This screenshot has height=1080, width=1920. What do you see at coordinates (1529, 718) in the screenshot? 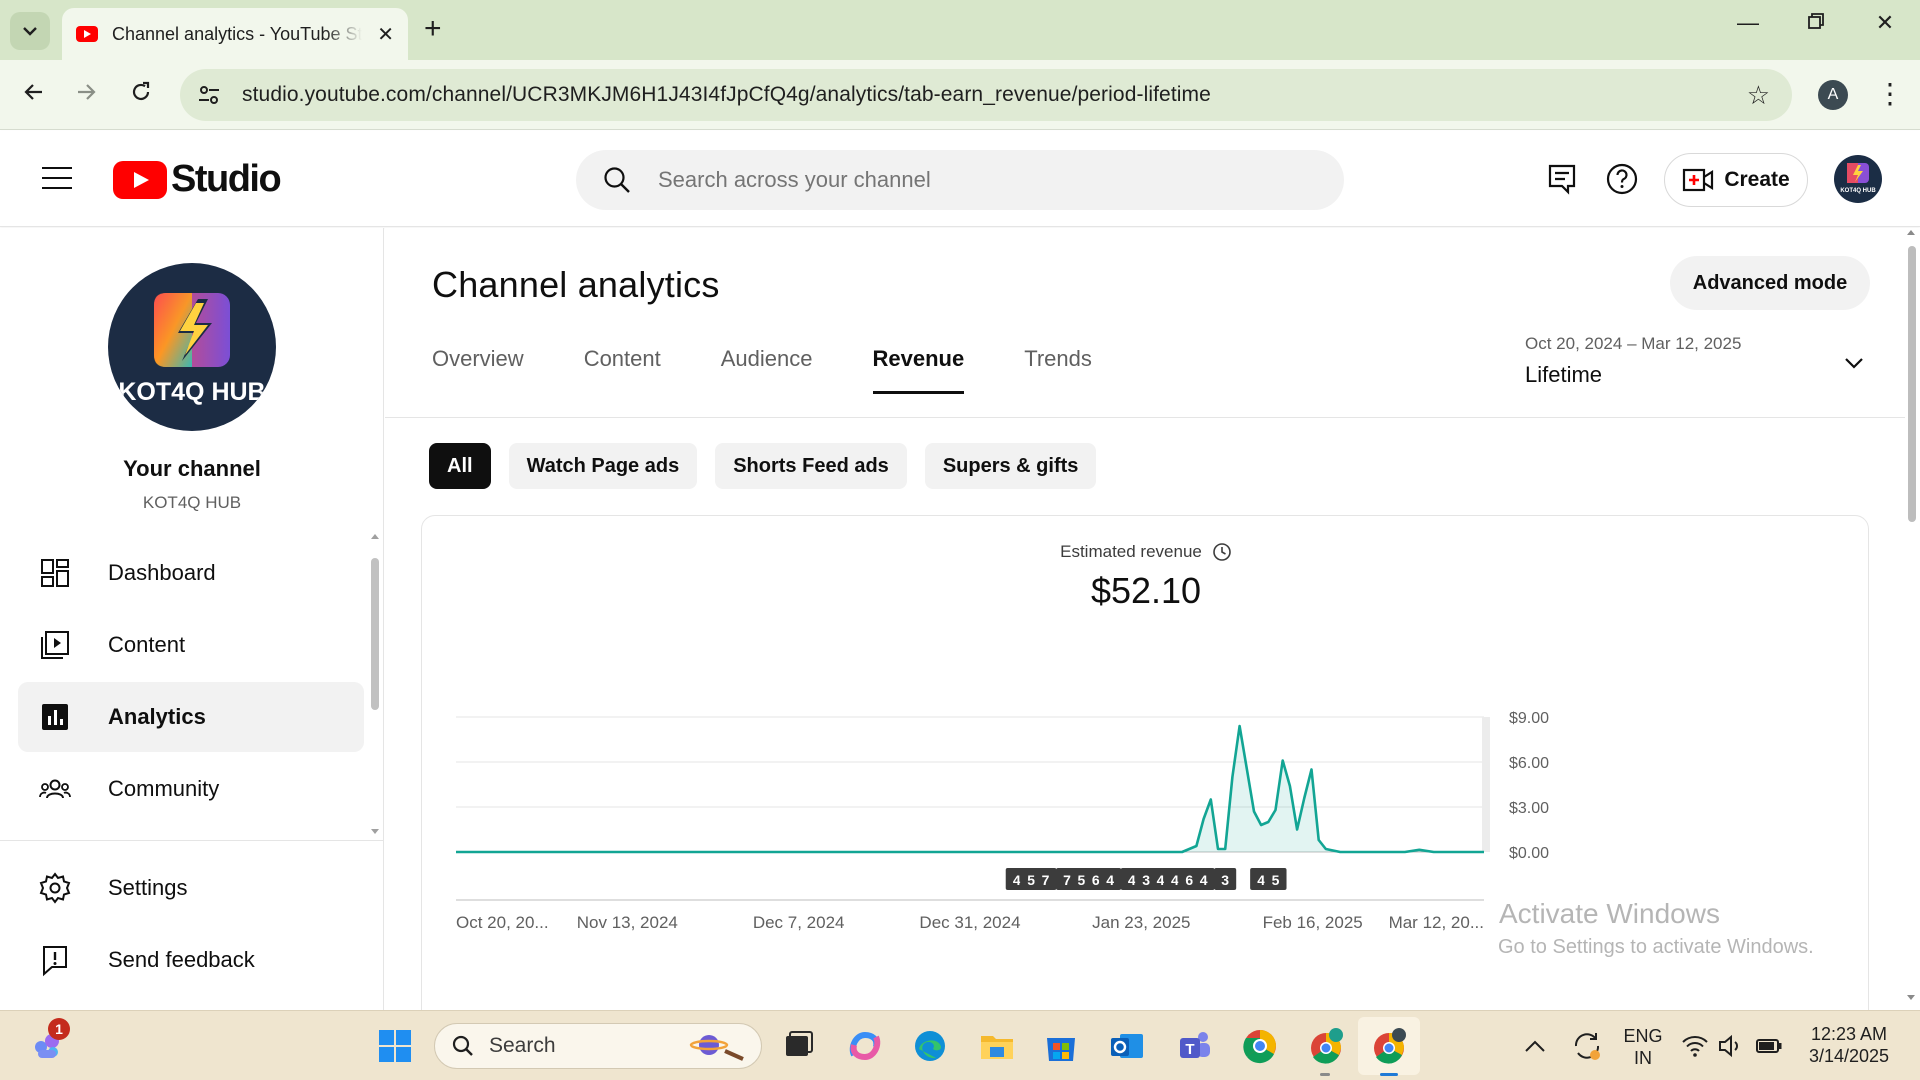
I see `y-tick-label: $9.00` at bounding box center [1529, 718].